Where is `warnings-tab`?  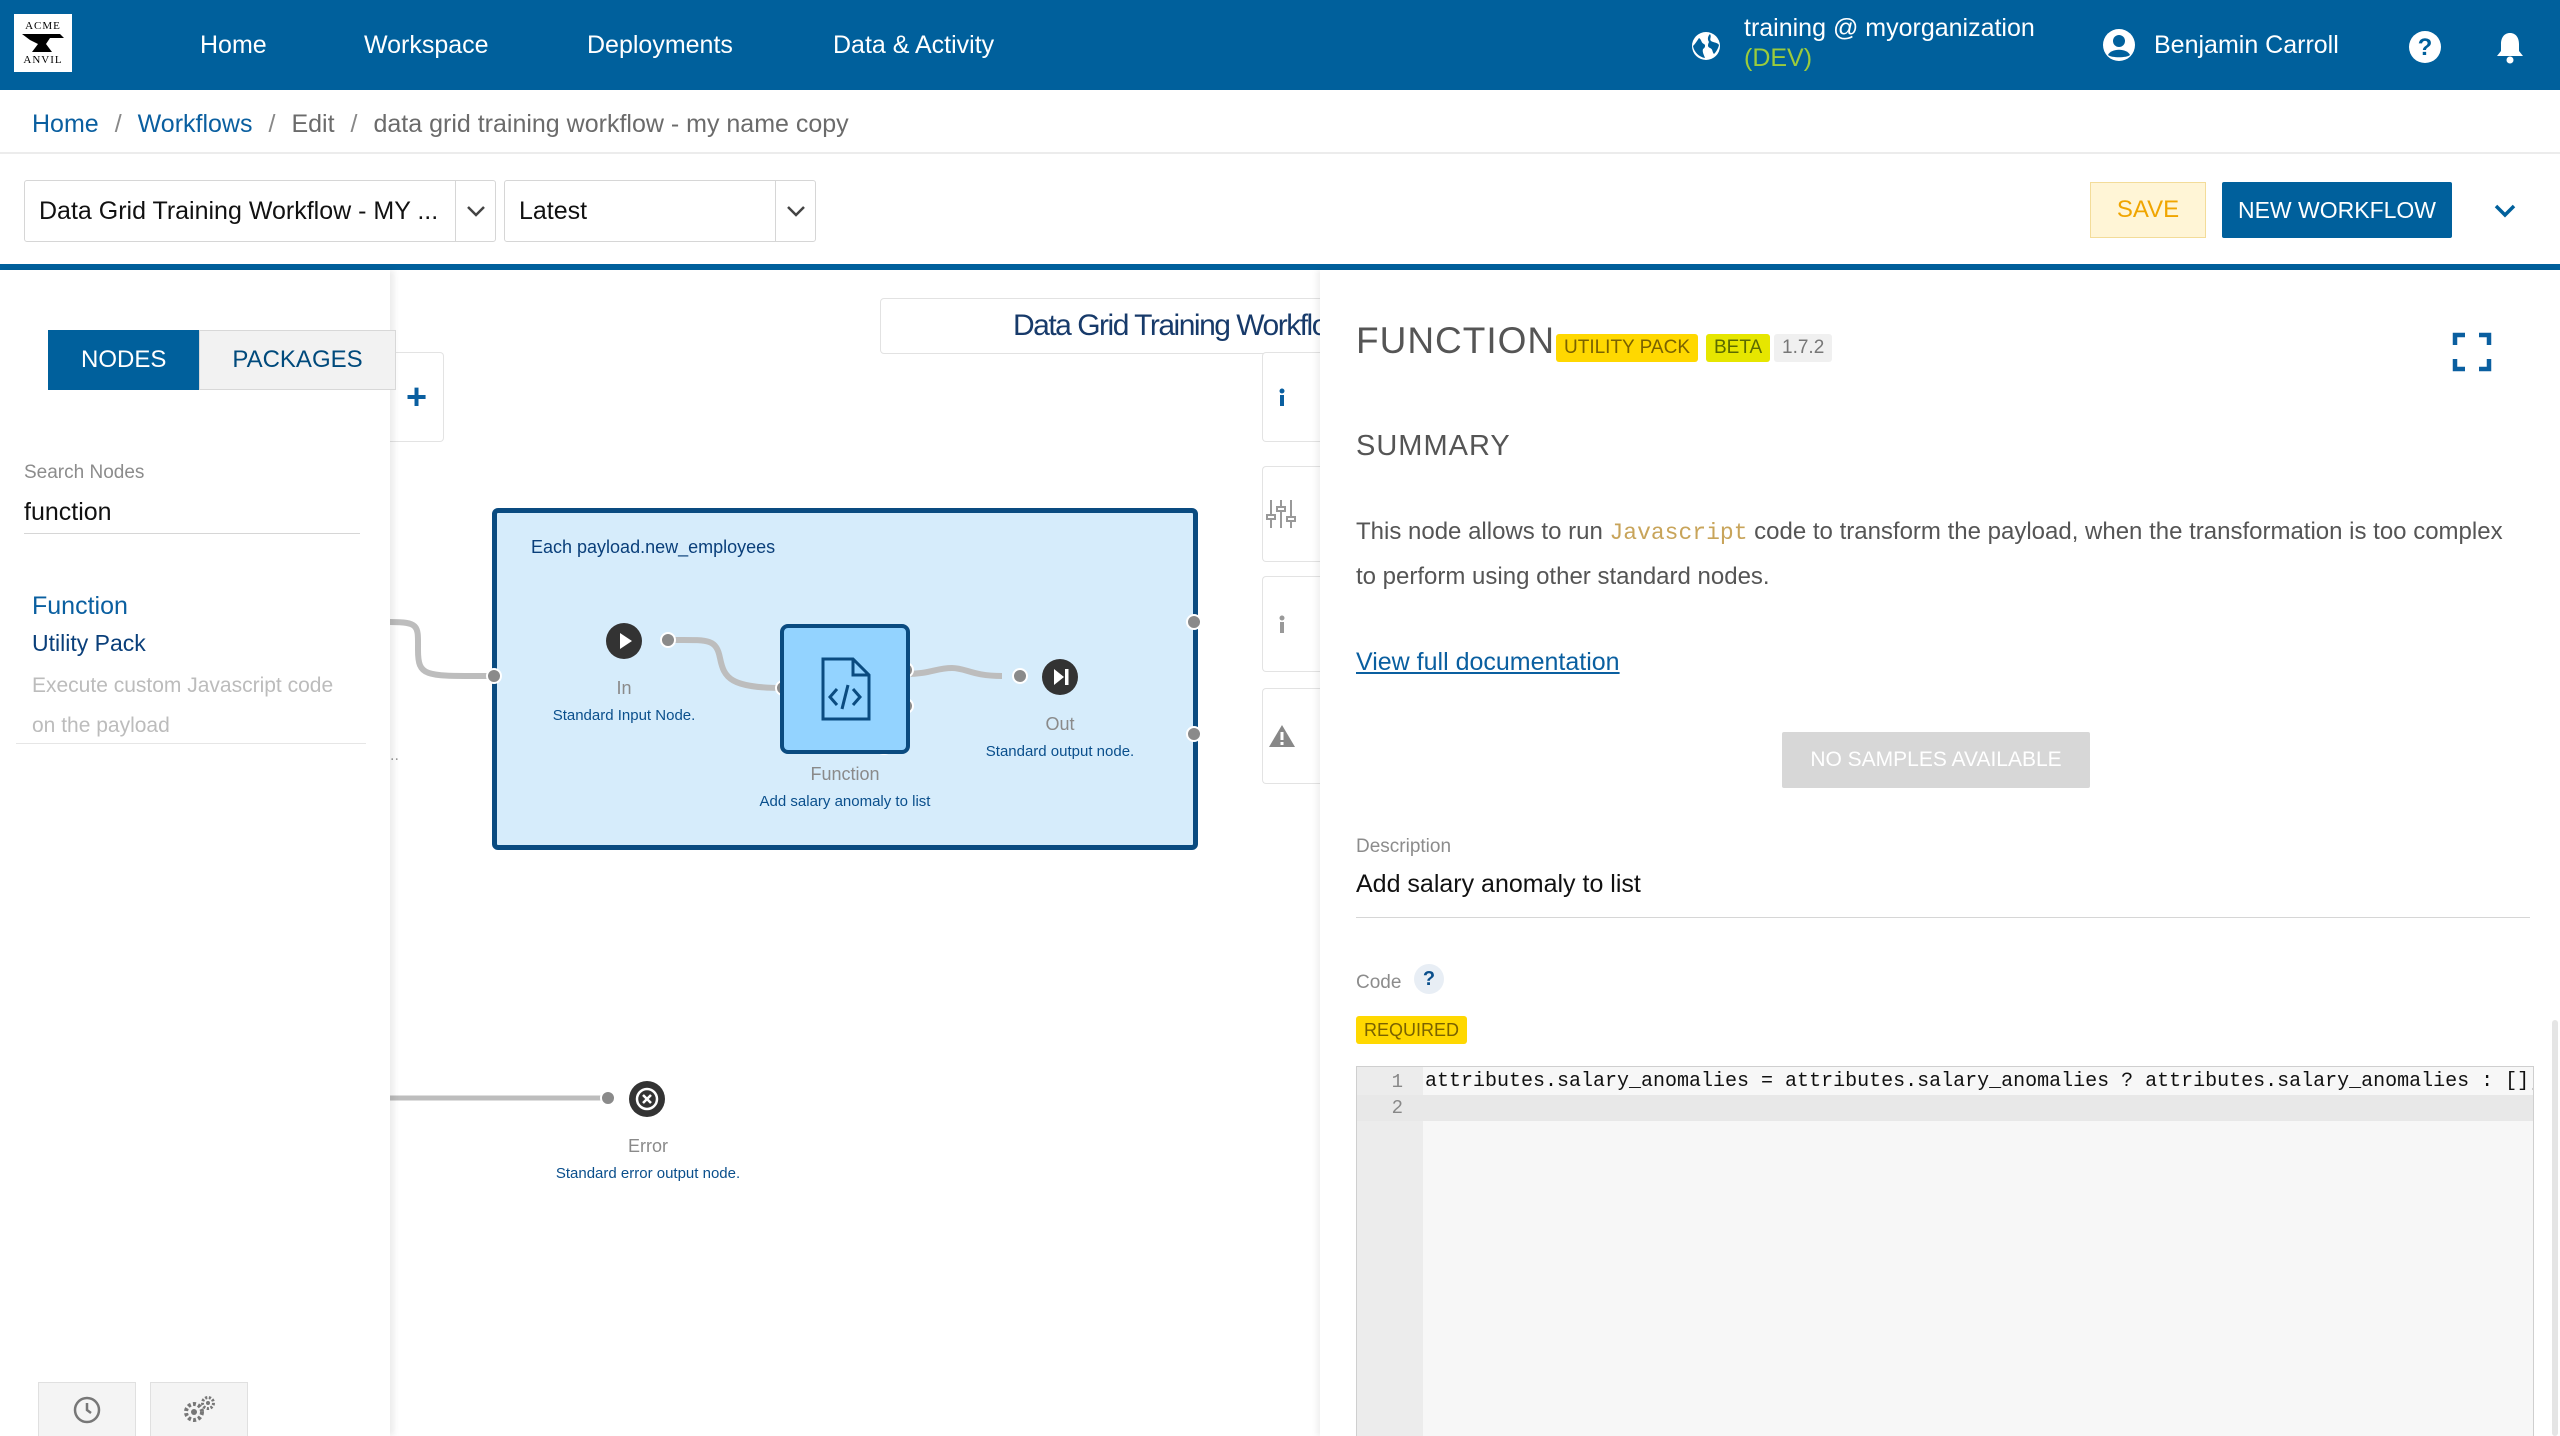 warnings-tab is located at coordinates (1291, 736).